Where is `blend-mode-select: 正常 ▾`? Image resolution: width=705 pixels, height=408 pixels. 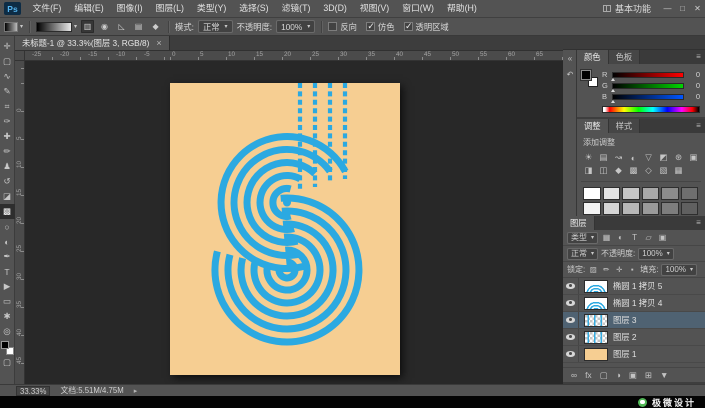
blend-mode-select: 正常 ▾ is located at coordinates (215, 26).